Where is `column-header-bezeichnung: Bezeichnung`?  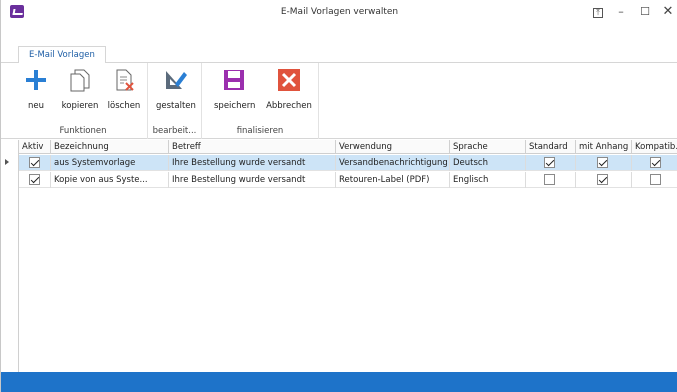
column-header-bezeichnung: Bezeichnung is located at coordinates (110, 147).